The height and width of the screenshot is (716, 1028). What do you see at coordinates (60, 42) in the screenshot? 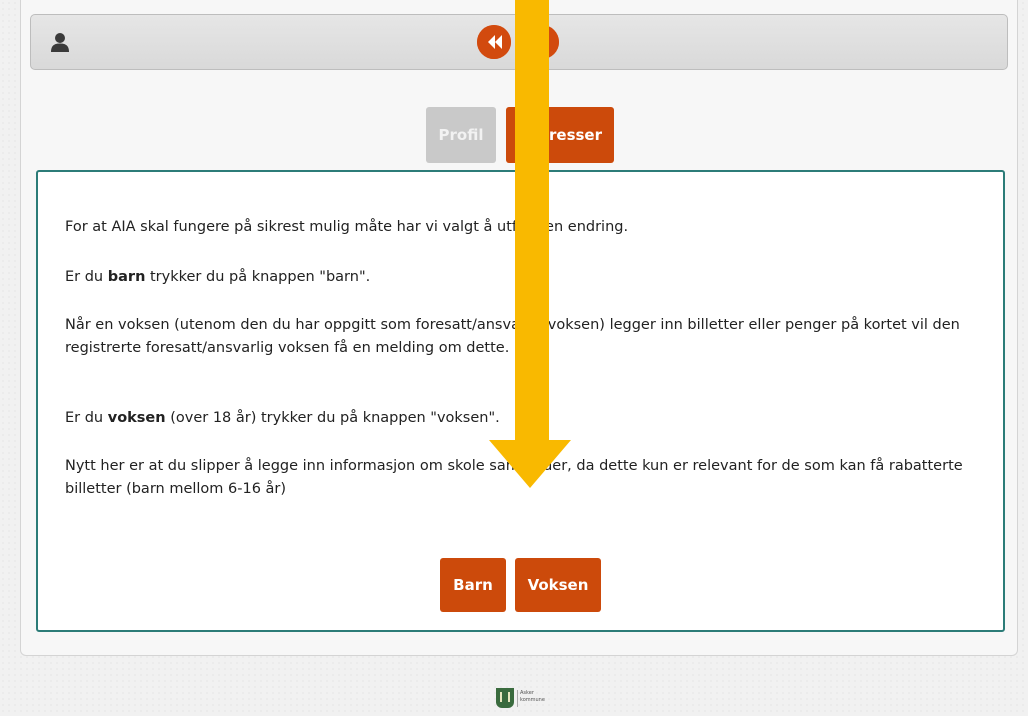
I see `user-icon` at bounding box center [60, 42].